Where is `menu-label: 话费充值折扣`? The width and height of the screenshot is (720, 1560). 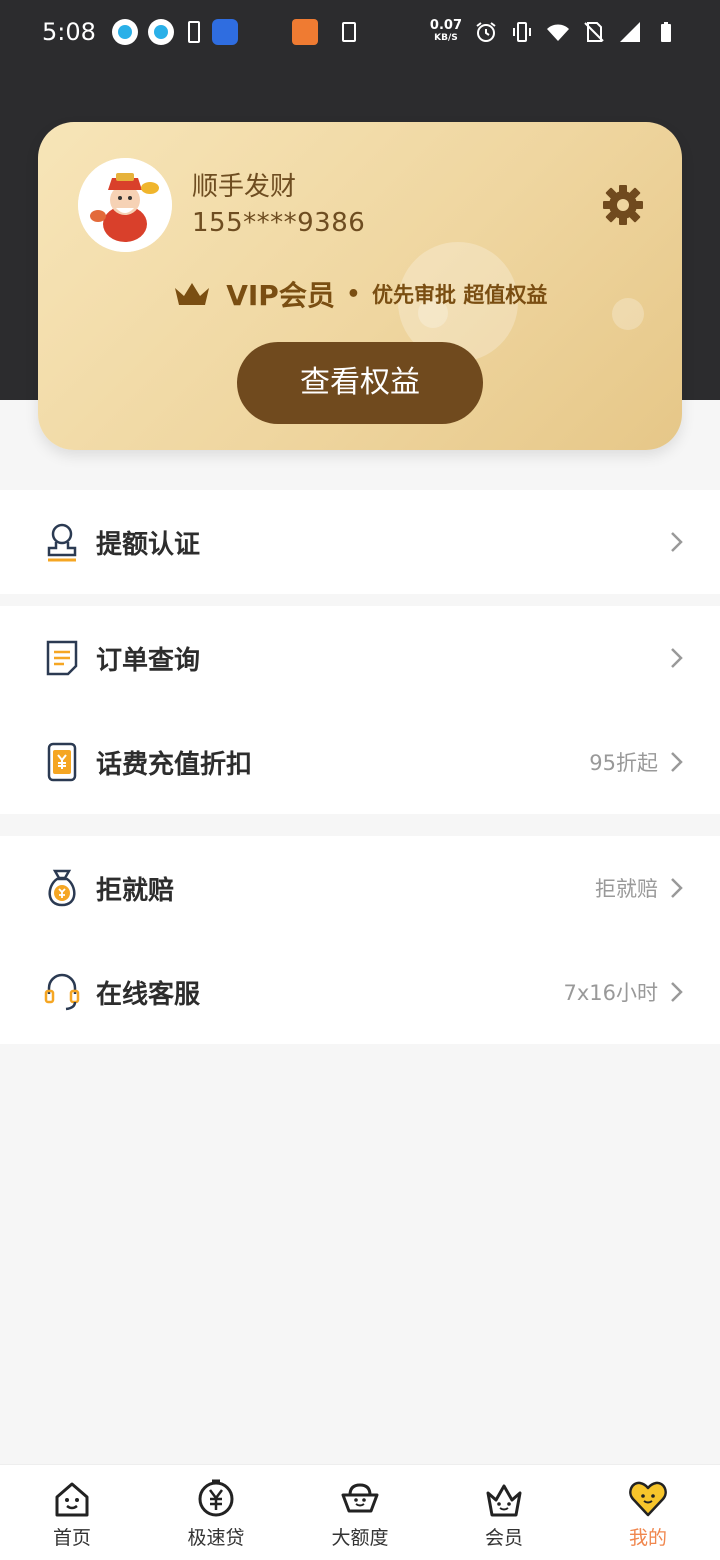
menu-label: 话费充值折扣 is located at coordinates (174, 764).